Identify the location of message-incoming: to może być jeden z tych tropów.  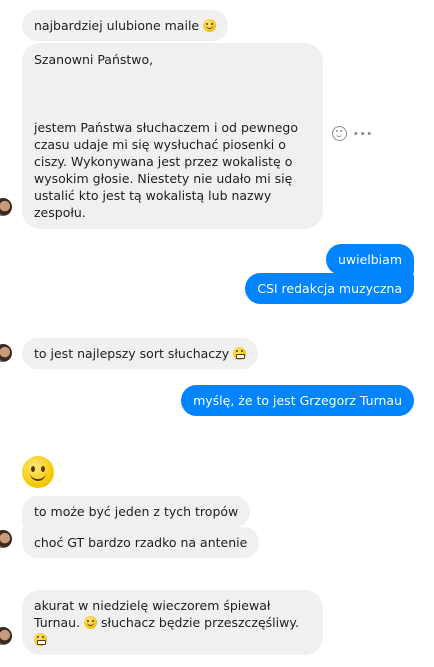
(136, 511).